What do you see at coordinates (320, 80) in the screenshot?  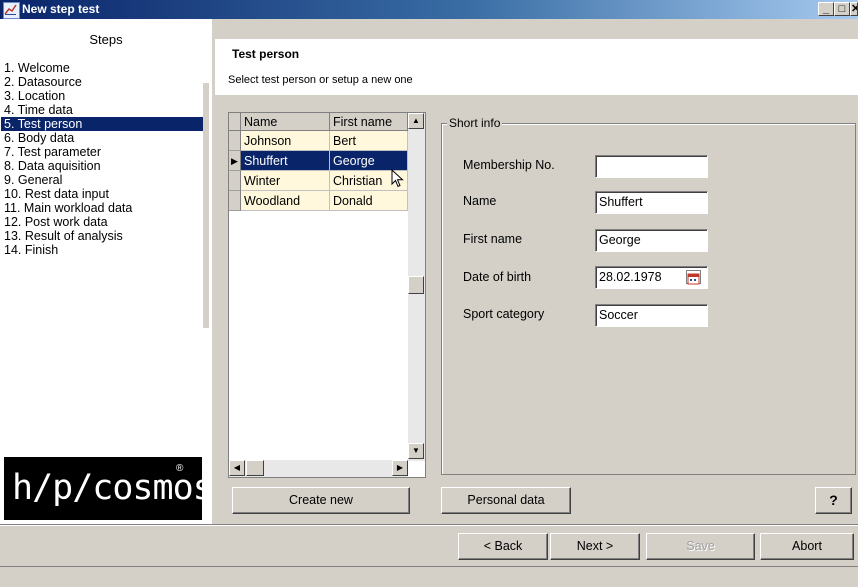 I see `page-subtitle: Select test person or setup a new one` at bounding box center [320, 80].